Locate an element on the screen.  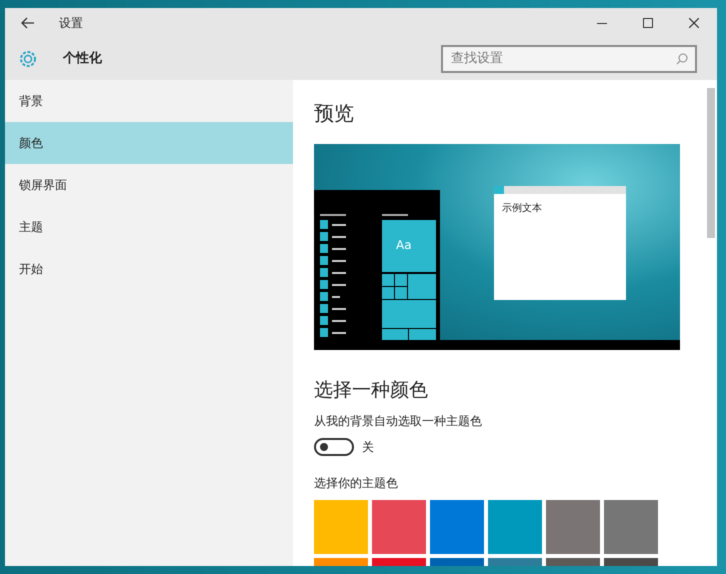
tile-text: Aa is located at coordinates (404, 245).